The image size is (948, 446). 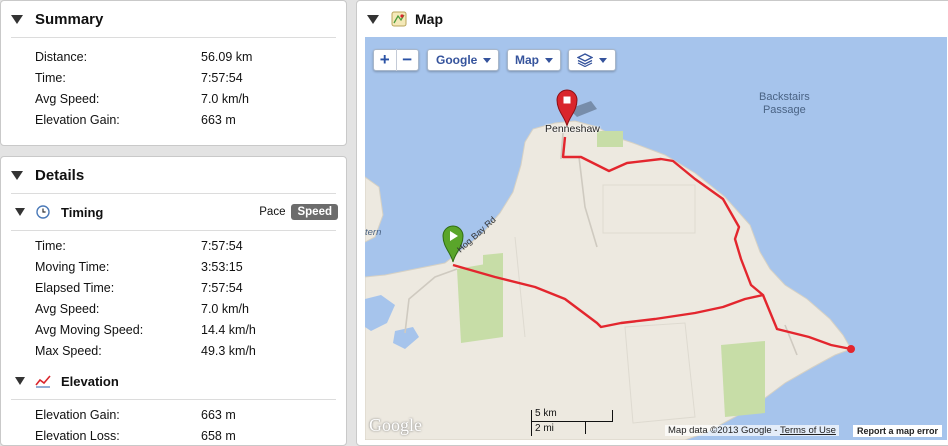 I want to click on row-label: Avg Moving Speed:, so click(x=89, y=329).